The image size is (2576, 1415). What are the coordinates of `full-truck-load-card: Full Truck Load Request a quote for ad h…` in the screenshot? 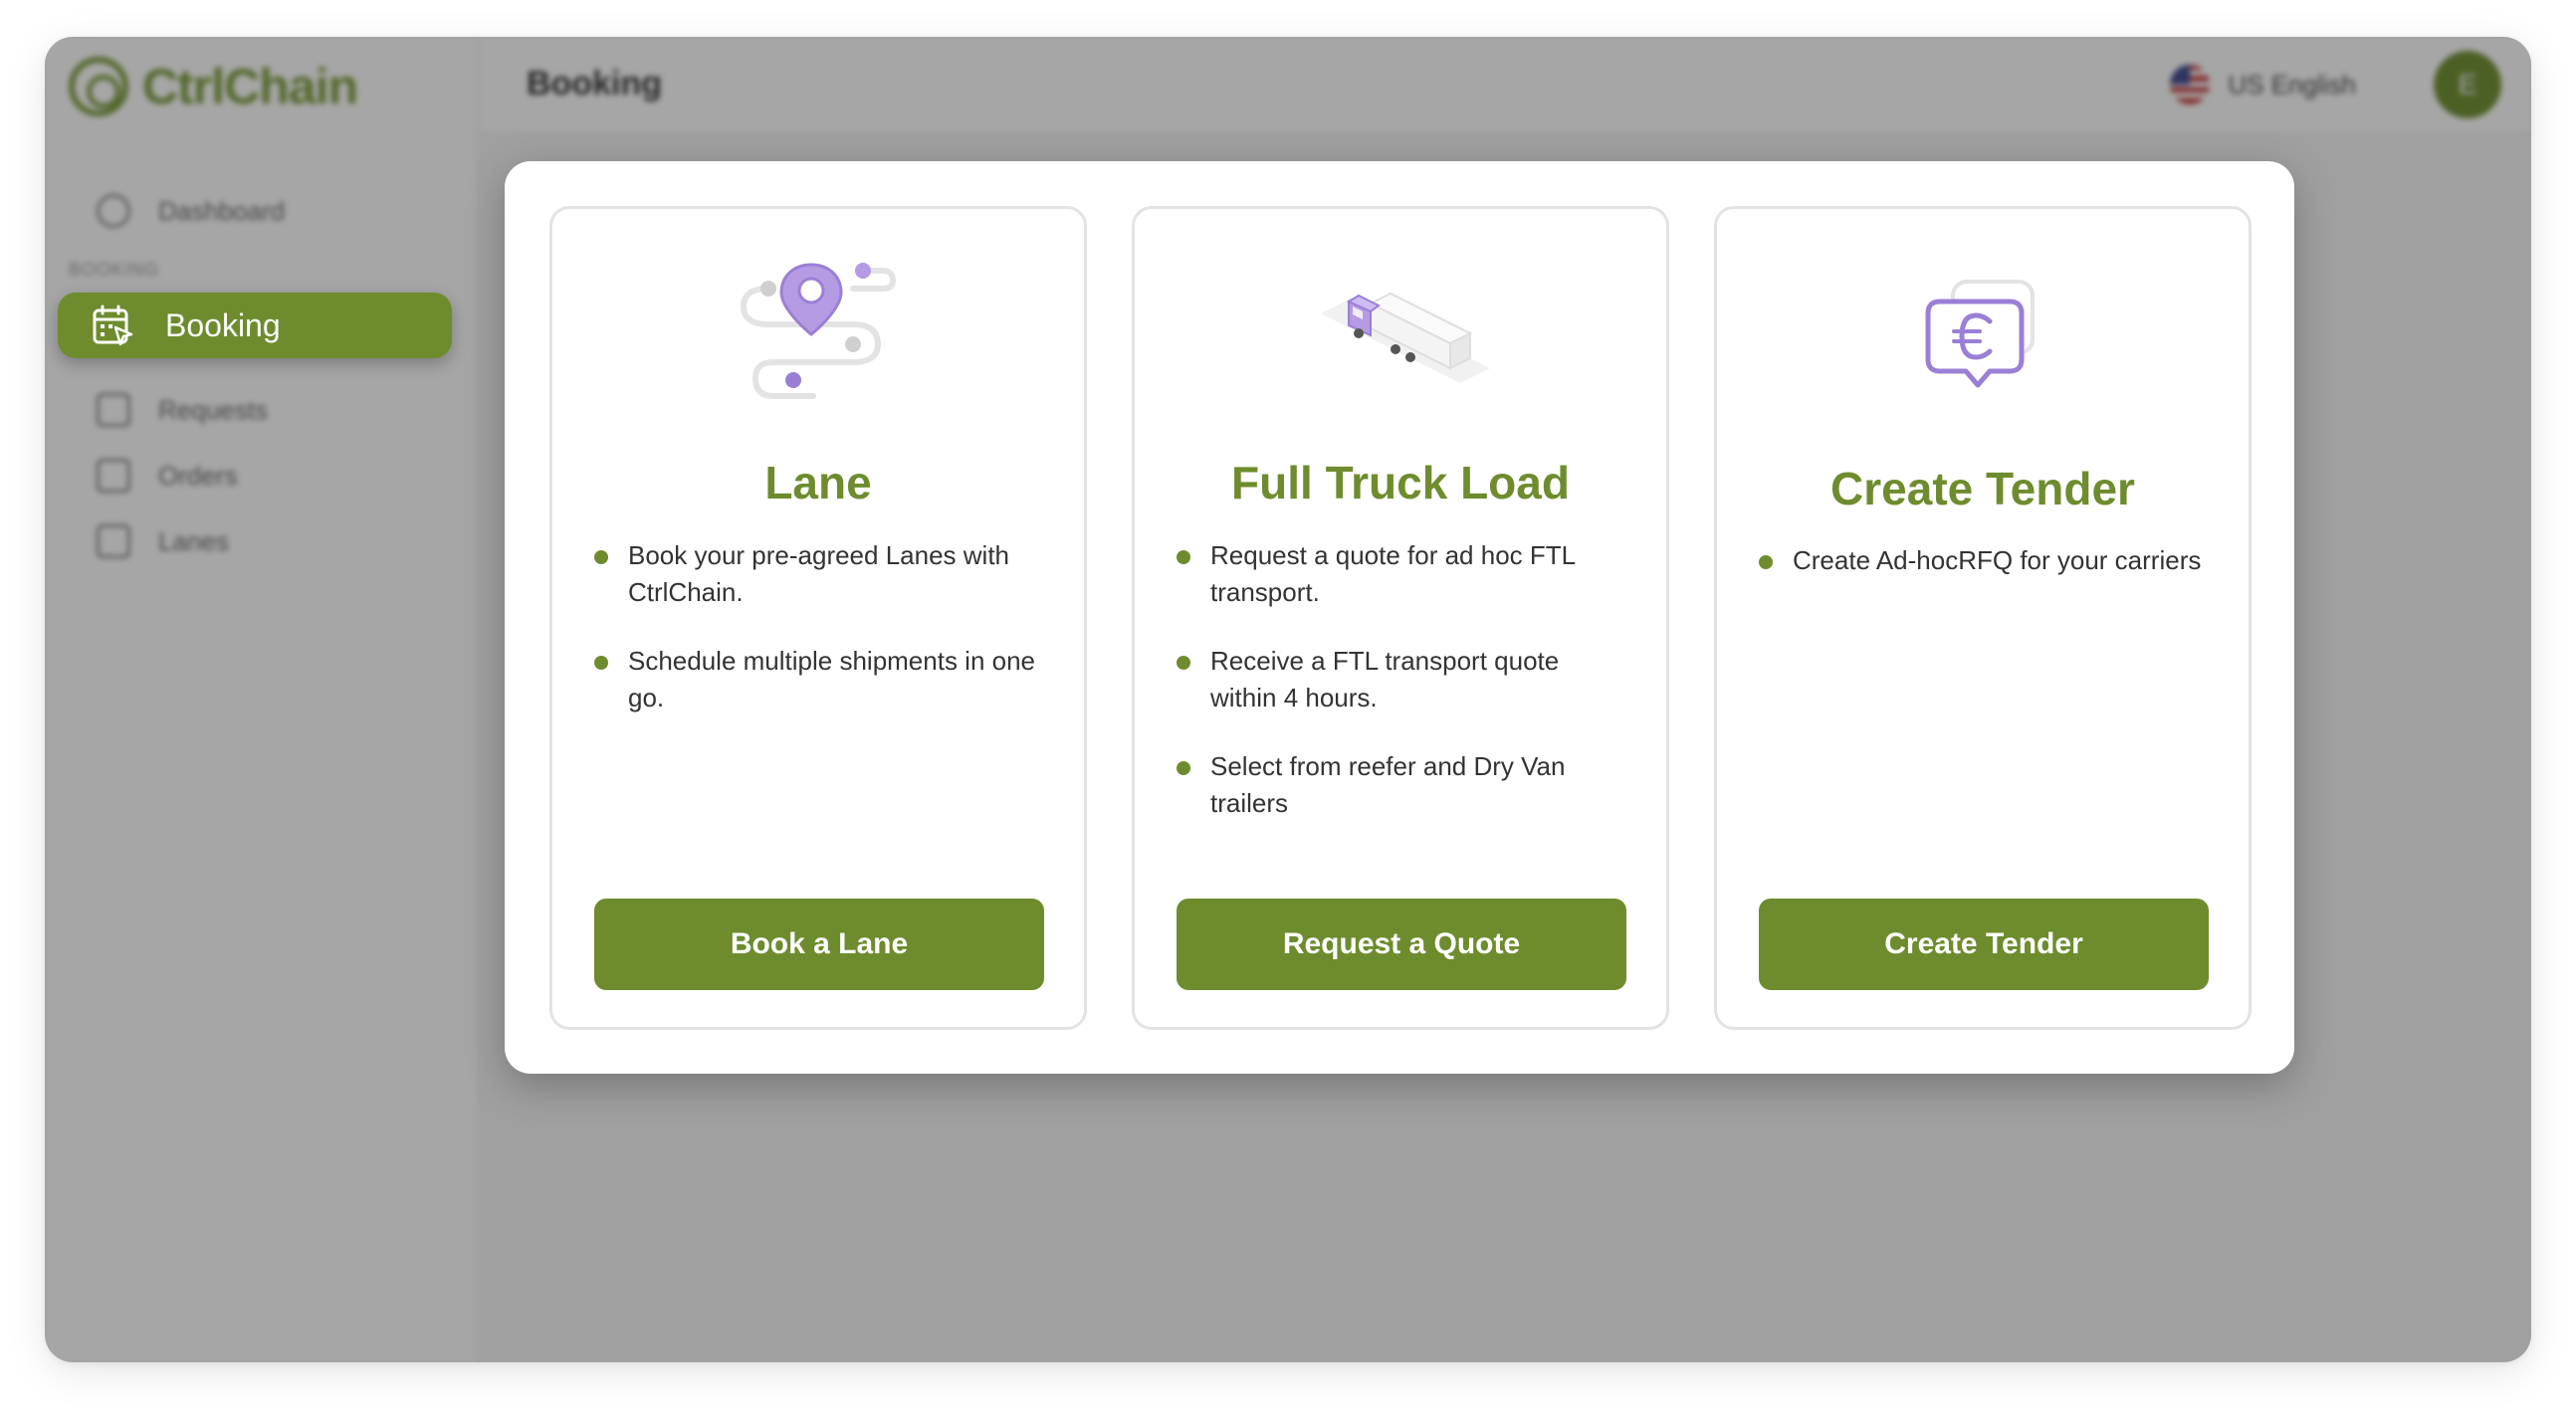 It's located at (1400, 618).